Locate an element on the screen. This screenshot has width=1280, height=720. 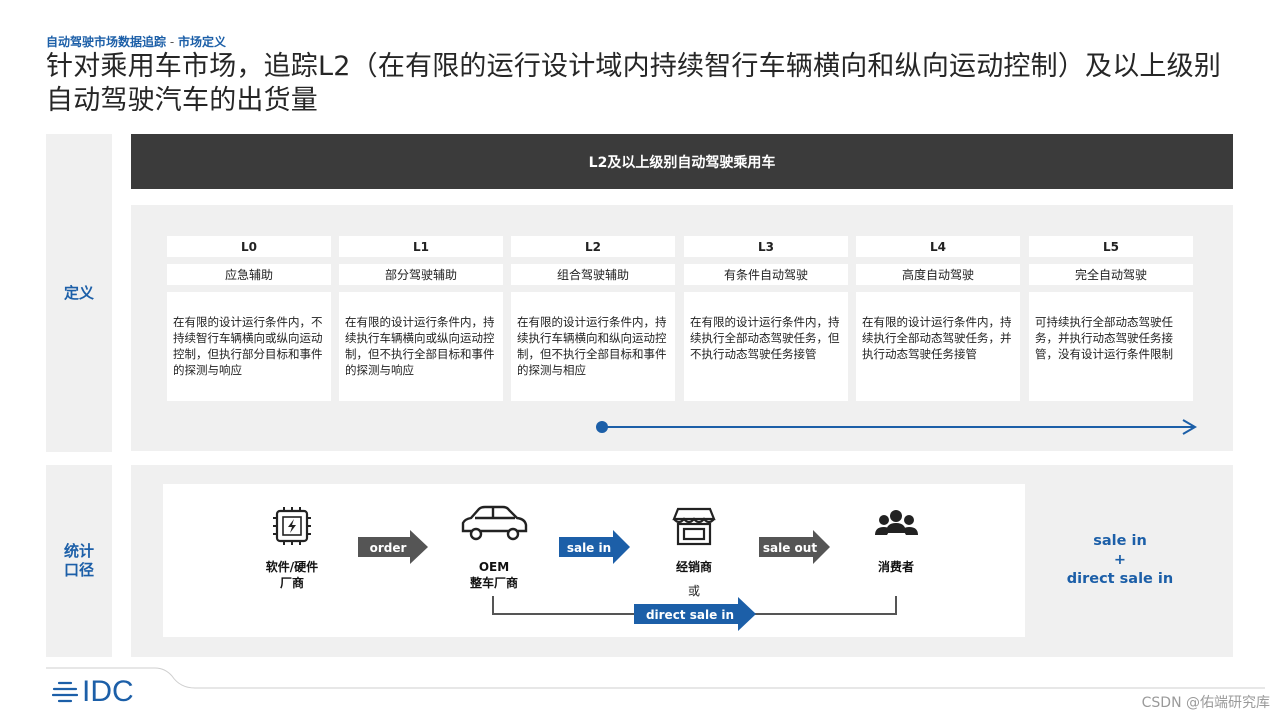
footer-divider is located at coordinates (655, 678).